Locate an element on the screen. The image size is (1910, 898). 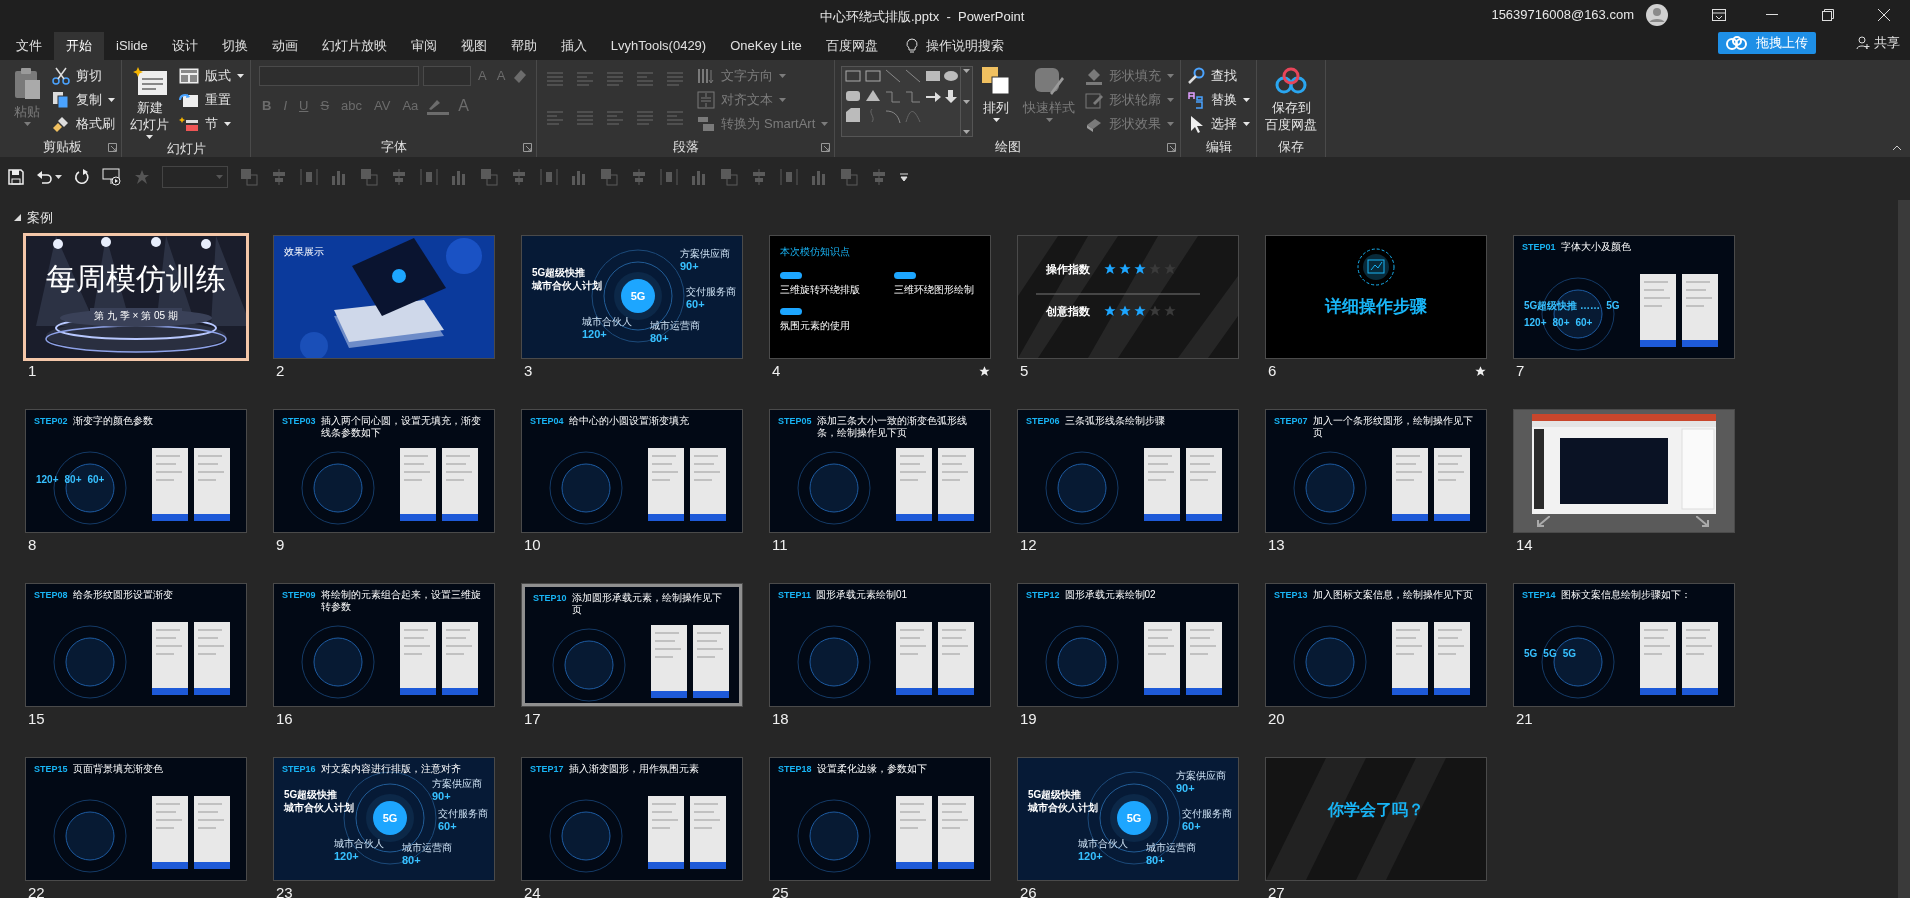
save-icon is located at coordinates (16, 177).